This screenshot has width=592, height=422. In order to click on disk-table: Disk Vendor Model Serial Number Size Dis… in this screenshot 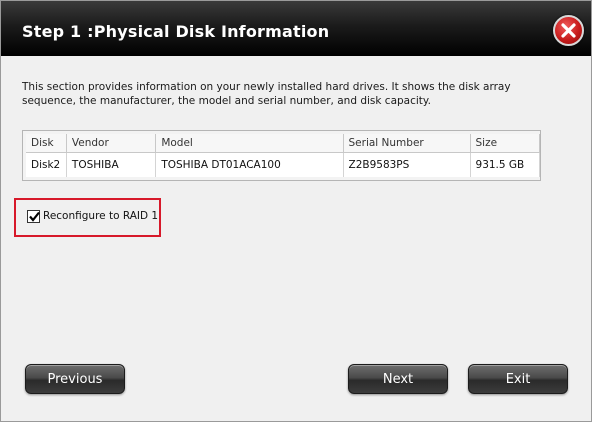, I will do `click(283, 155)`.